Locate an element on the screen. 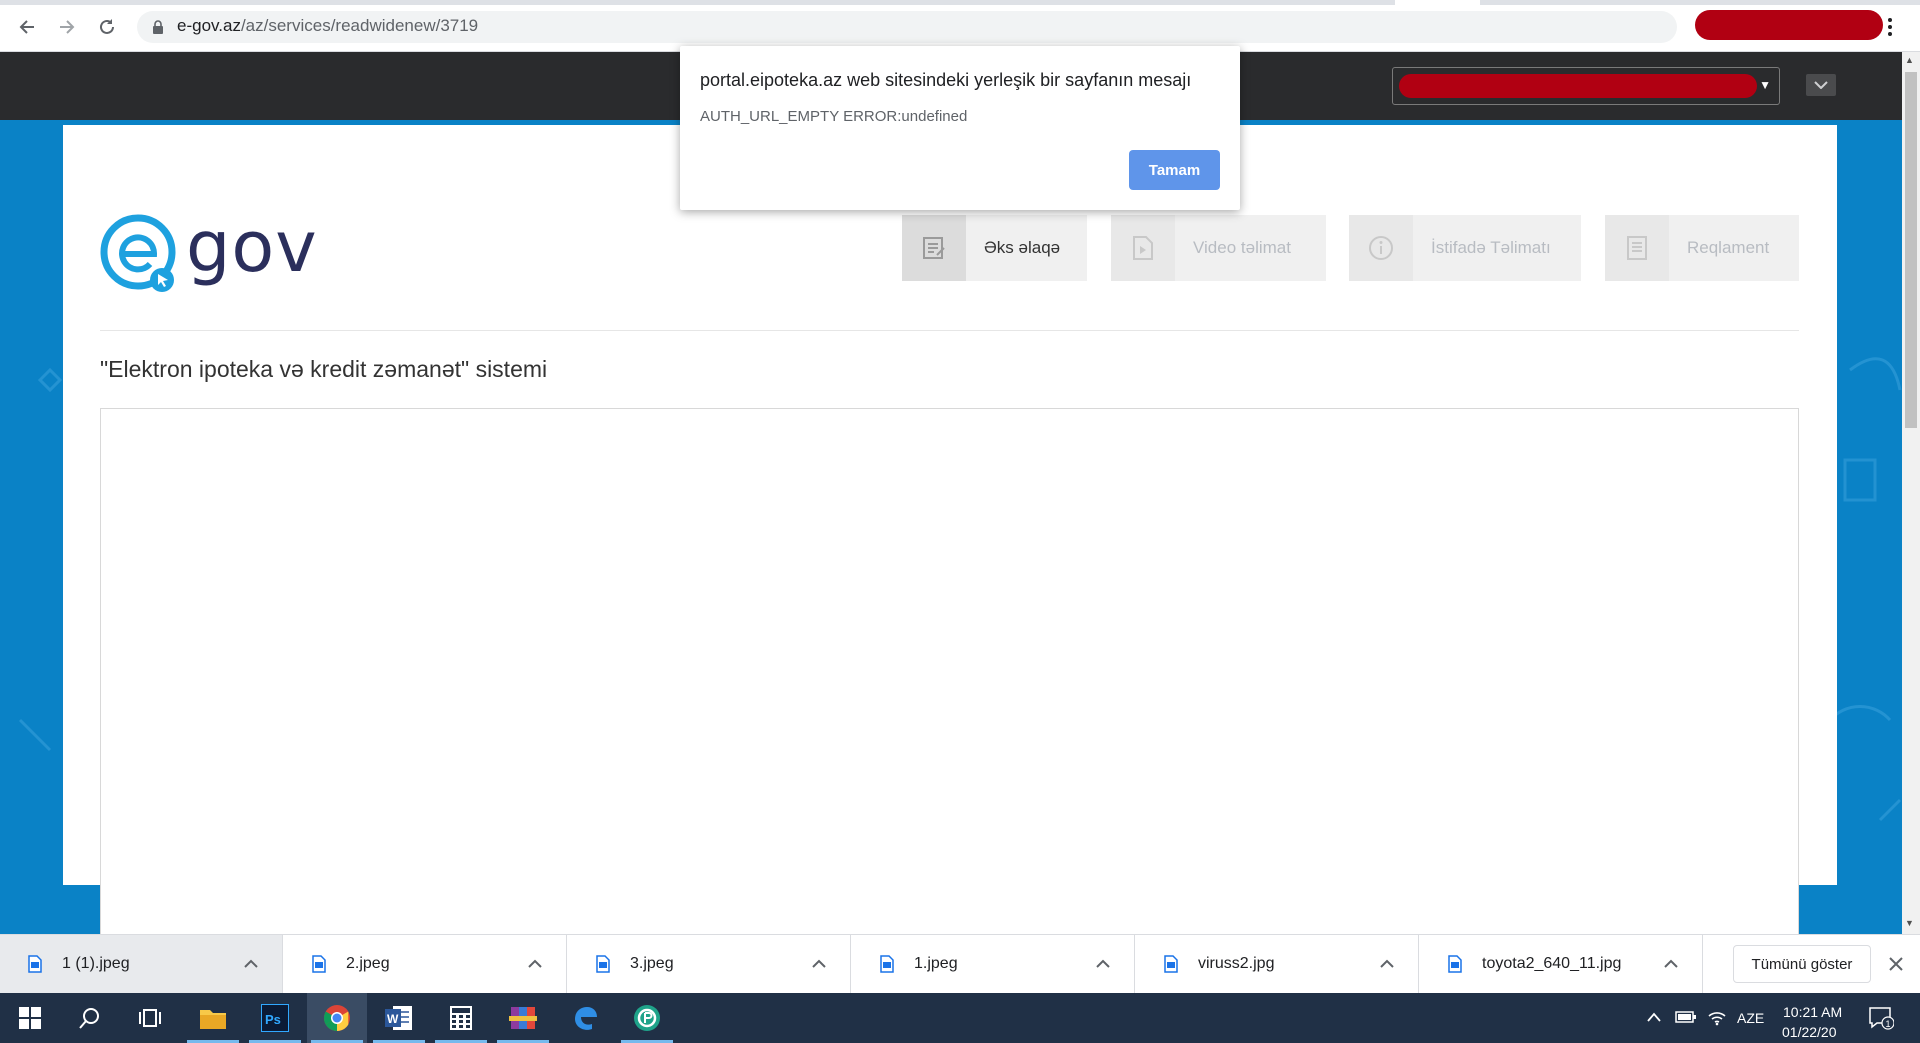 Image resolution: width=1920 pixels, height=1043 pixels. svg-text: Ps is located at coordinates (273, 1019).